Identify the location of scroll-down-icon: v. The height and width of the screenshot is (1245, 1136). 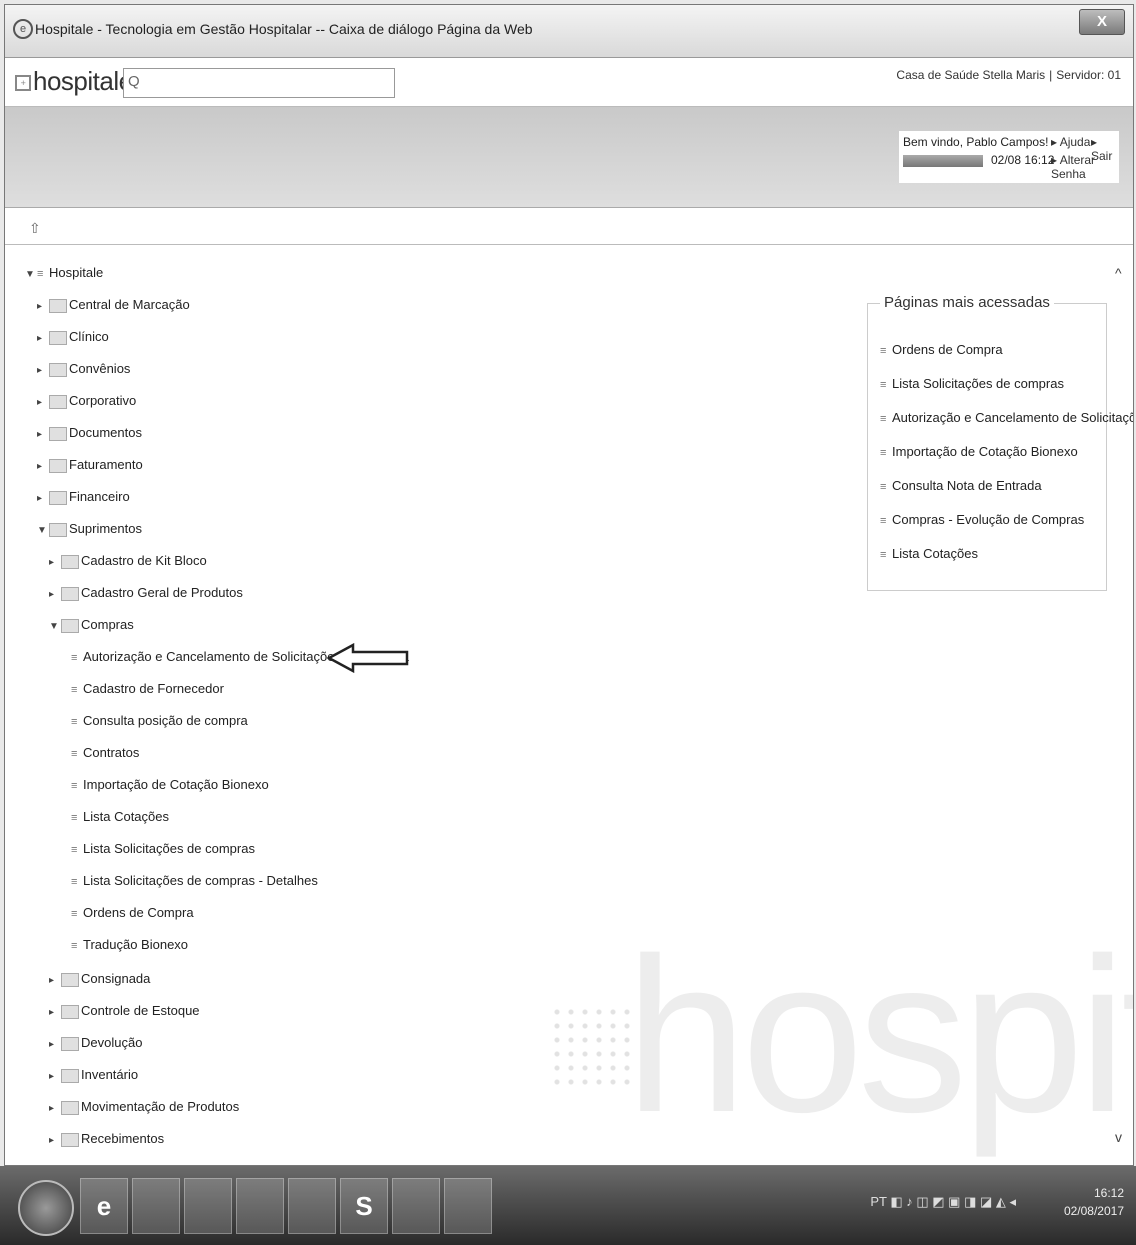
(1118, 1137).